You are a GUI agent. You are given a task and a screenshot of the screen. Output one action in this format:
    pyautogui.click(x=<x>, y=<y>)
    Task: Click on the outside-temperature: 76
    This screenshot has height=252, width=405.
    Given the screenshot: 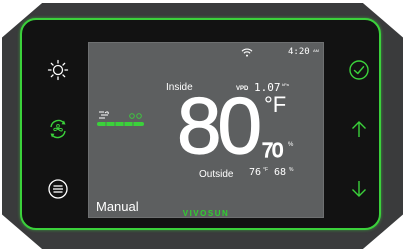 What is the action you would take?
    pyautogui.click(x=255, y=172)
    